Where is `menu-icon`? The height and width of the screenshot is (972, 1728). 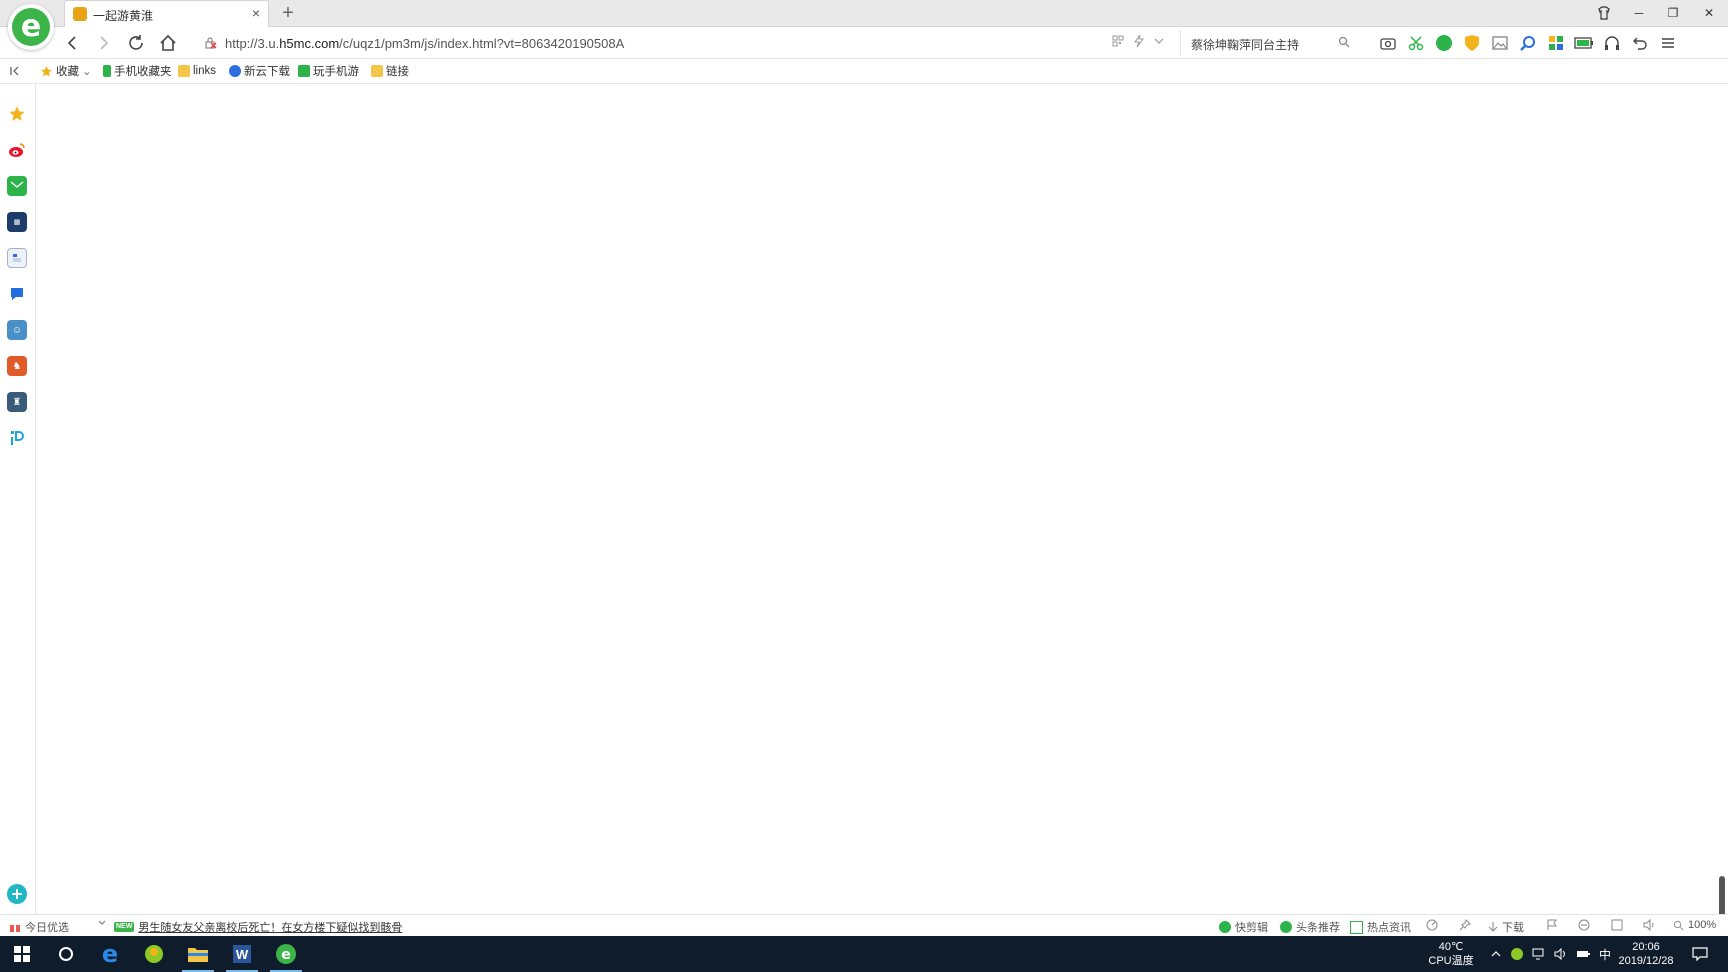 menu-icon is located at coordinates (1668, 43).